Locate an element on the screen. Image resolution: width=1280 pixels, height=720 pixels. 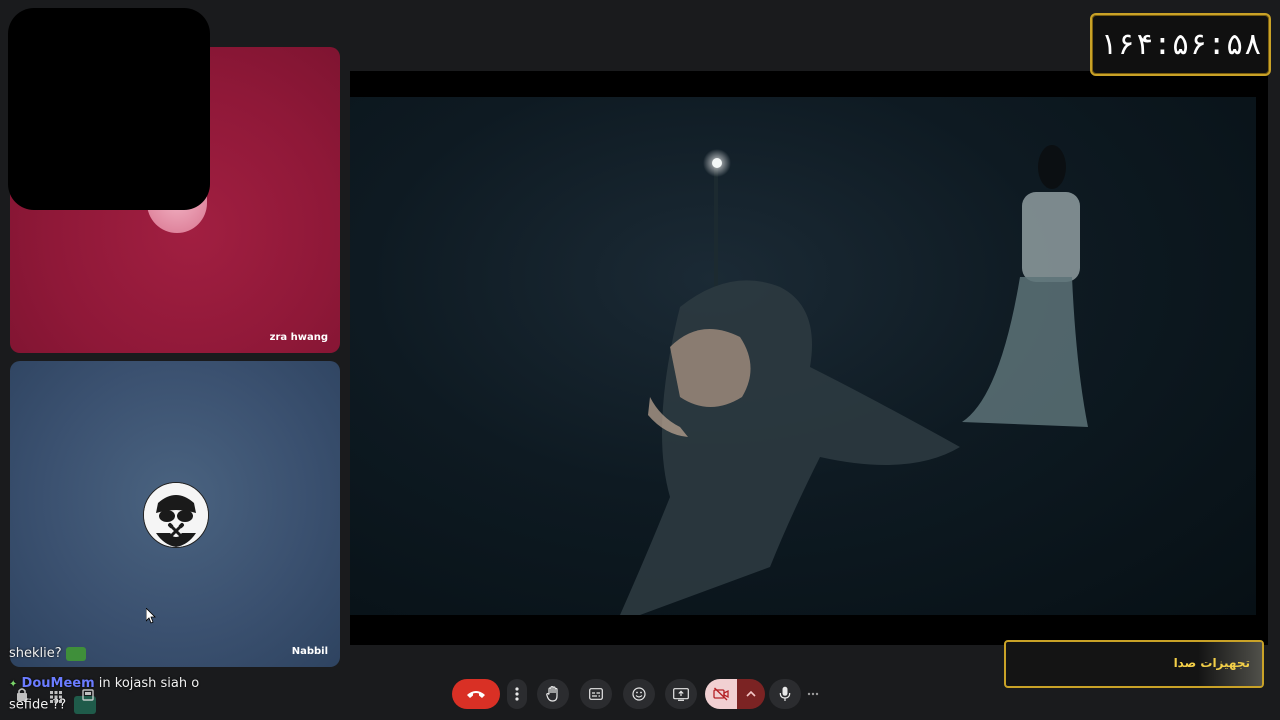
emoji-reaction-button is located at coordinates (639, 694).